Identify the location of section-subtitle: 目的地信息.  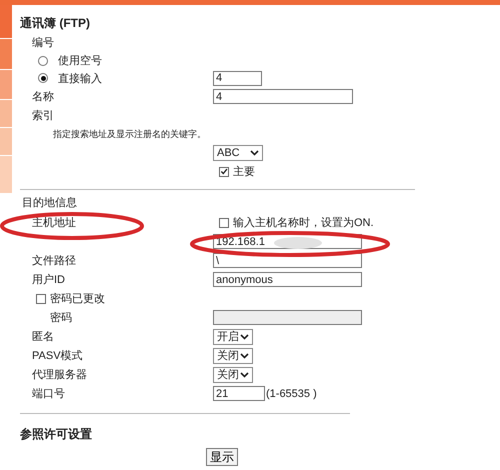
(49, 203).